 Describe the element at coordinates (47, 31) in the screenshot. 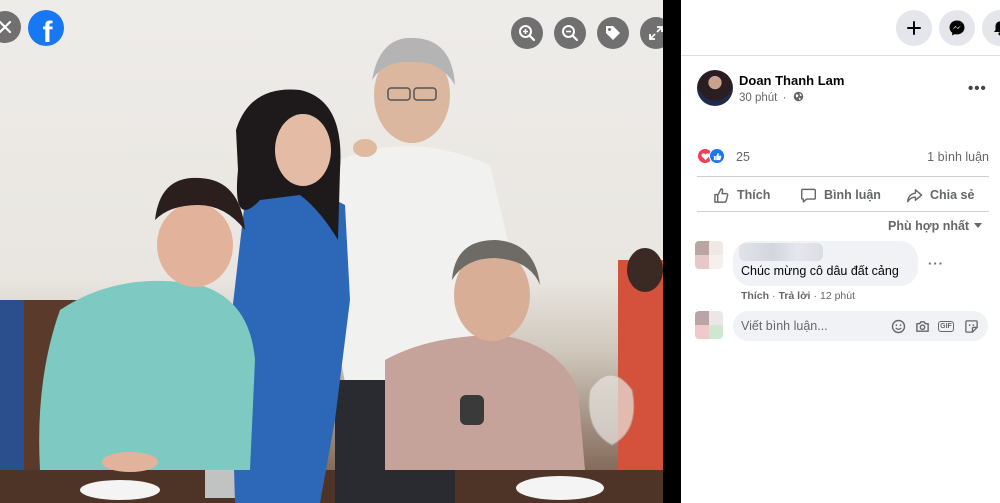

I see `facebook-logo-letter: f` at that location.